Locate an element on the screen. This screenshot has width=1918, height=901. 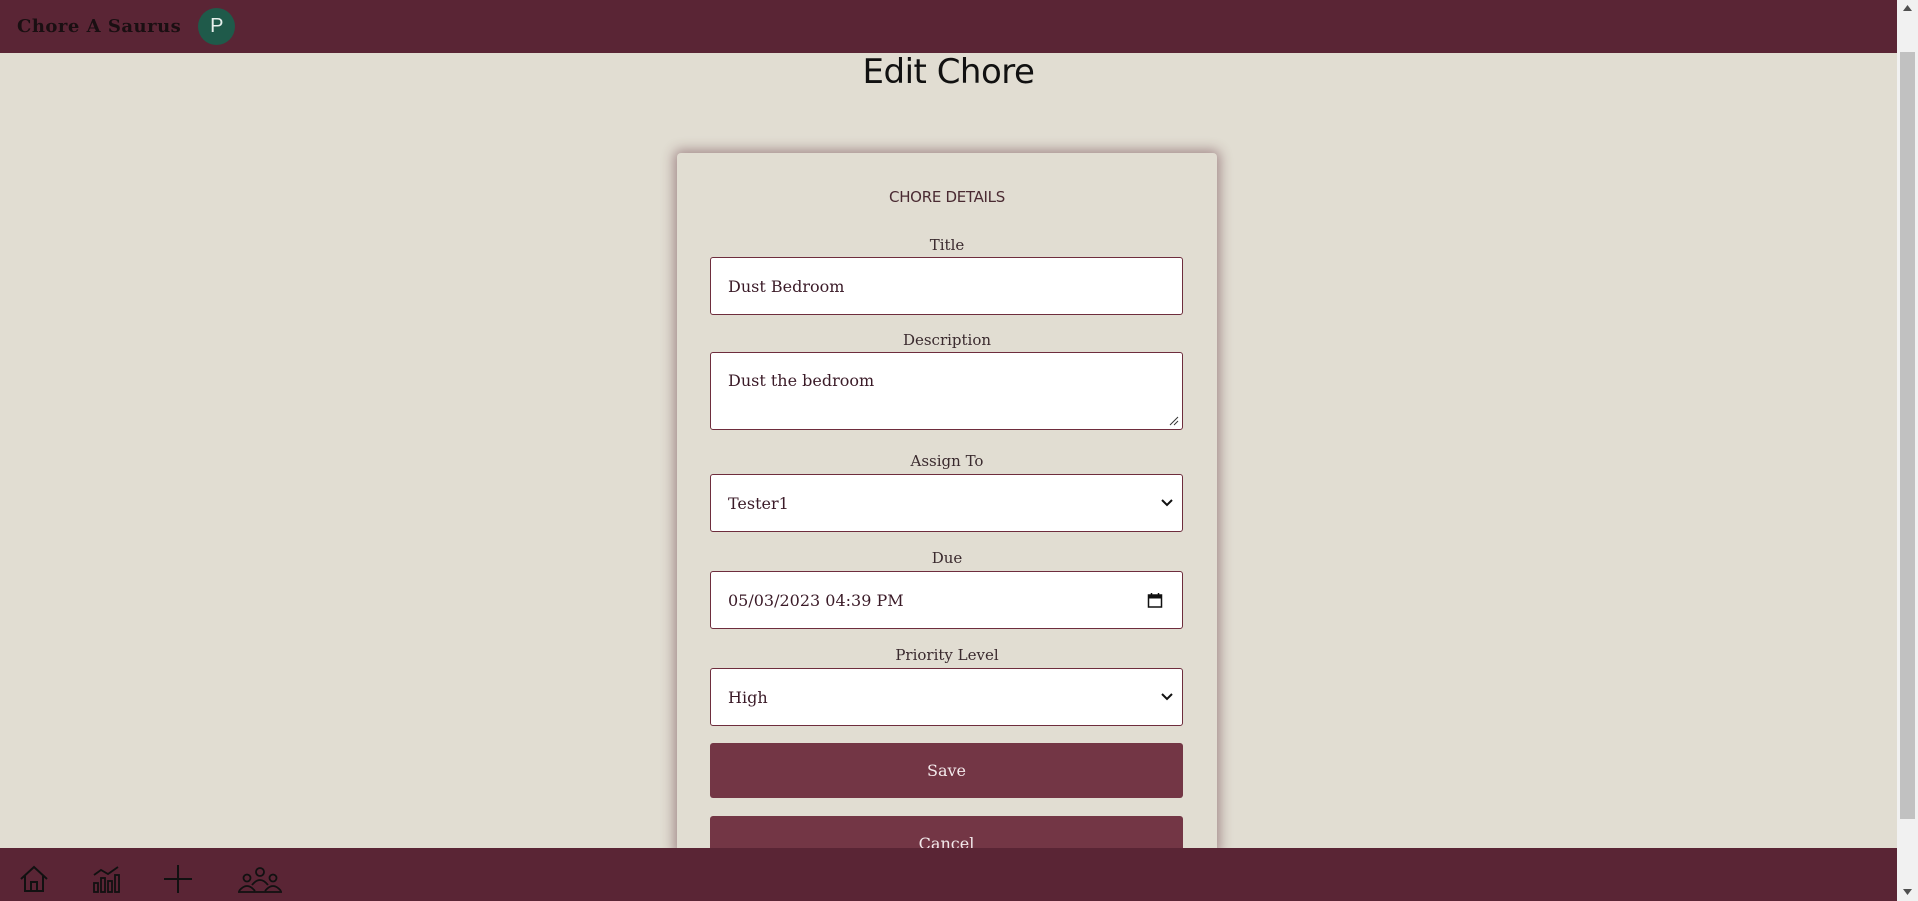
title-input: Dust Bedroom is located at coordinates (946, 286).